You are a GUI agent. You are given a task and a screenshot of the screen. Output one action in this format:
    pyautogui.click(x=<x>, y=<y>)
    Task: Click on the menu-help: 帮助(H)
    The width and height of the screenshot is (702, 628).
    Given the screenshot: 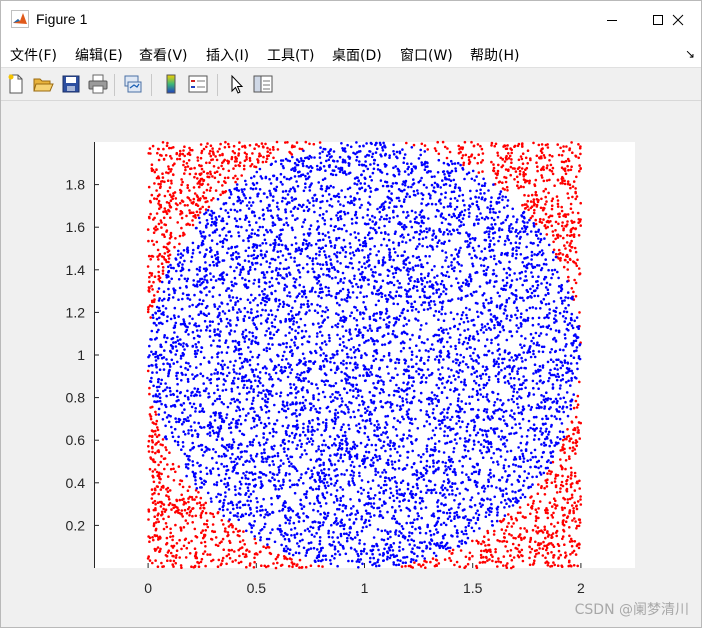 What is the action you would take?
    pyautogui.click(x=494, y=55)
    